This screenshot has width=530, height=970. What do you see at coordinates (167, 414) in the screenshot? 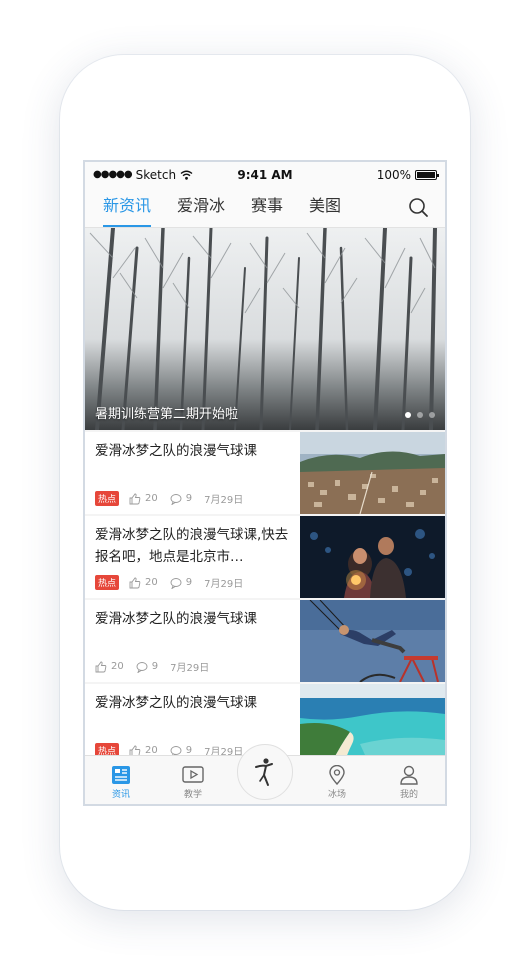
I see `banner-caption: 暑期训练营第二期开始啦` at bounding box center [167, 414].